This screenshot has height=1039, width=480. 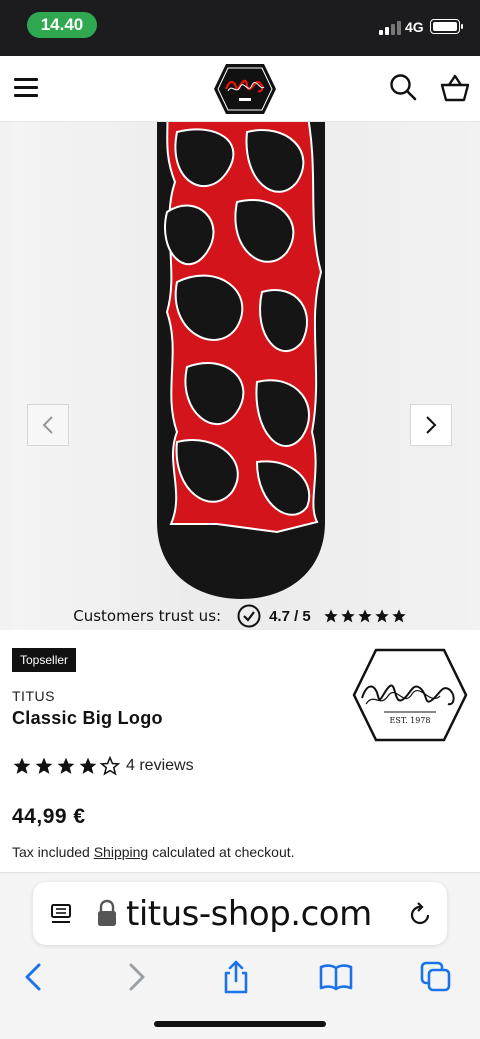 I want to click on tabs-icon, so click(x=435, y=976).